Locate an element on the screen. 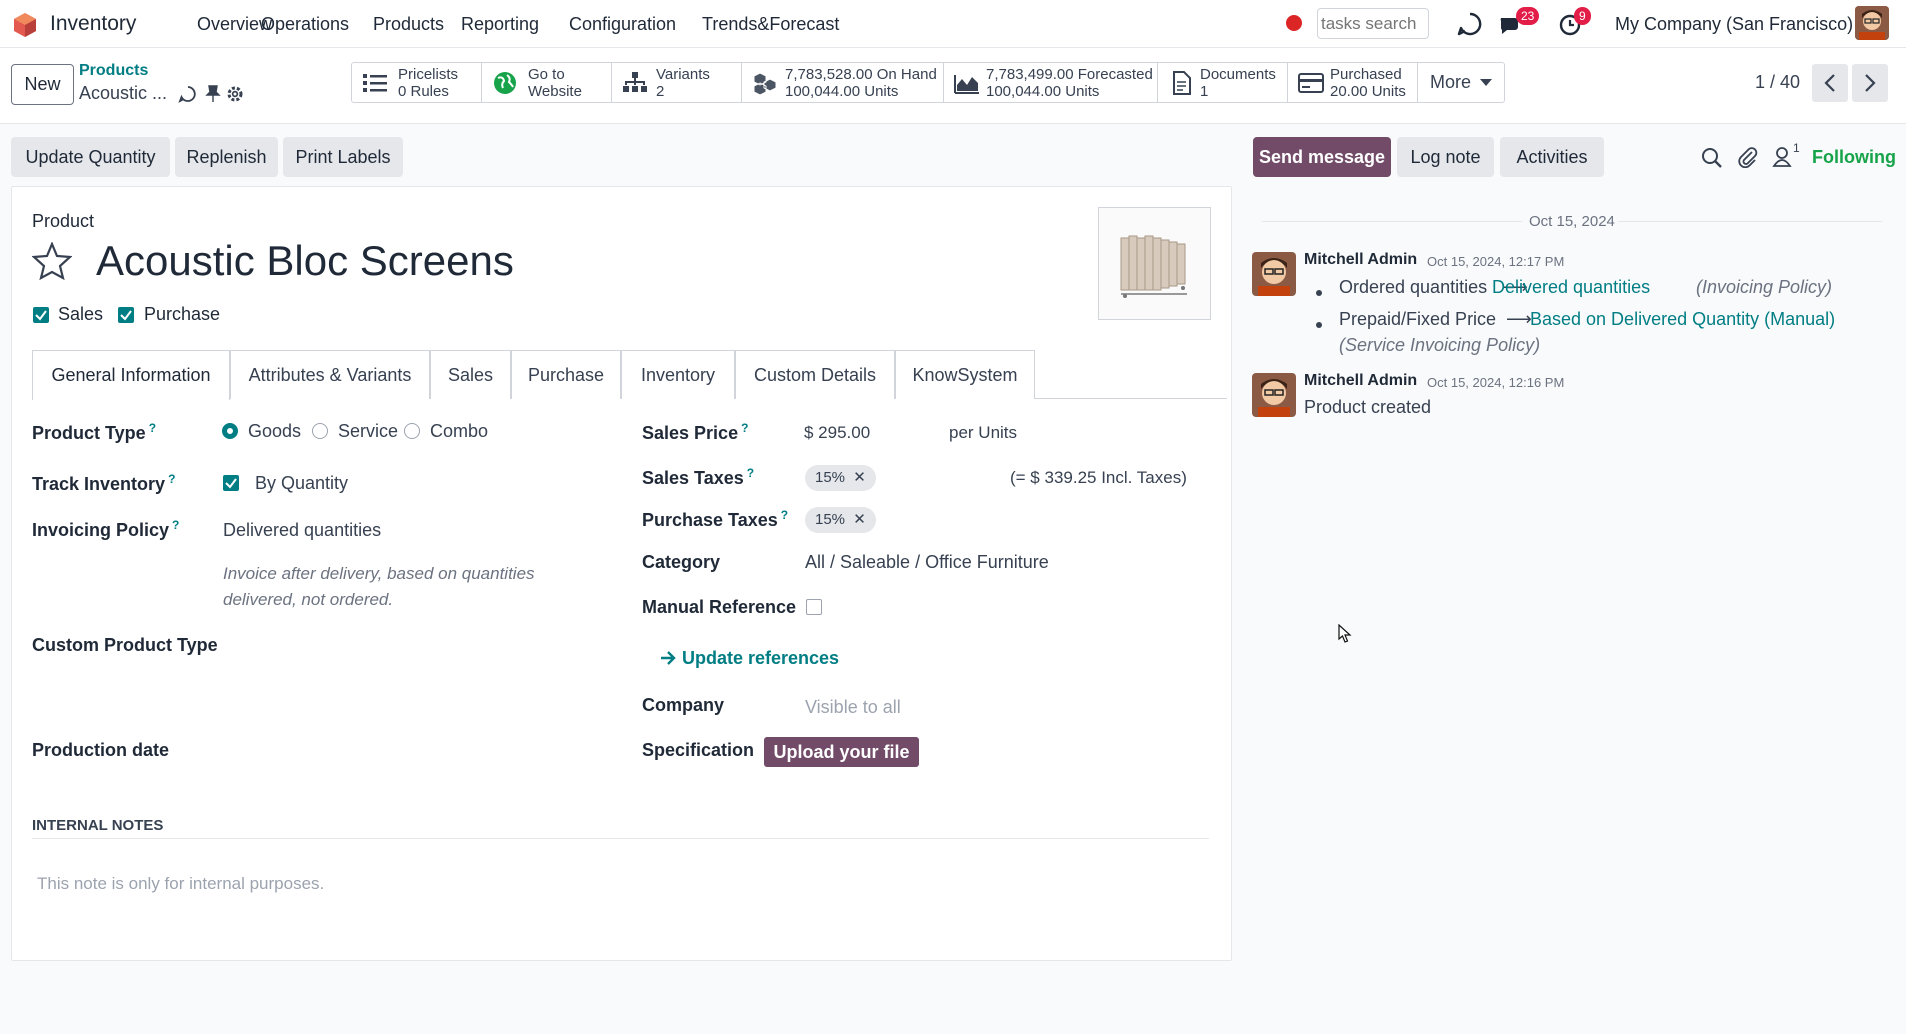 The image size is (1906, 1034). internal-notes-label: INTERNAL NOTES is located at coordinates (98, 825).